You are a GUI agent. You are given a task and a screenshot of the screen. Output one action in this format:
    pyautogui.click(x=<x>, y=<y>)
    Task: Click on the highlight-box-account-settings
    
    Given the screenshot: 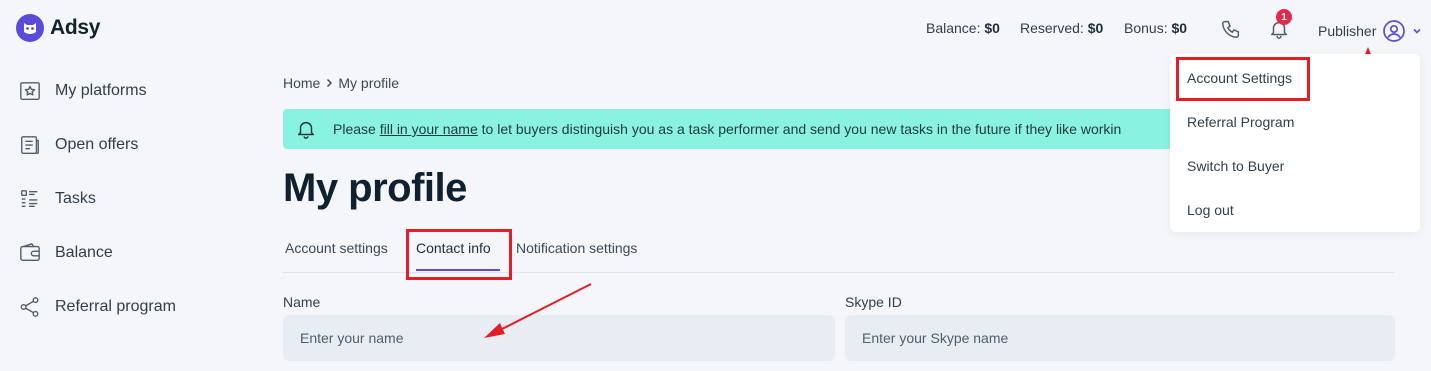 What is the action you would take?
    pyautogui.click(x=1243, y=79)
    